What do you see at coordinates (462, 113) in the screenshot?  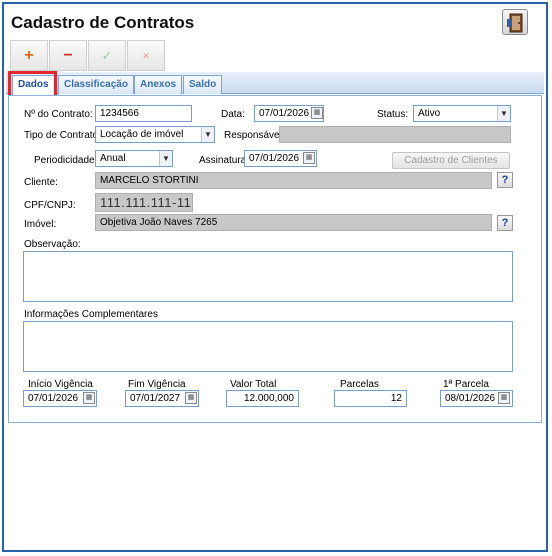 I see `status-select: Ativo ▼` at bounding box center [462, 113].